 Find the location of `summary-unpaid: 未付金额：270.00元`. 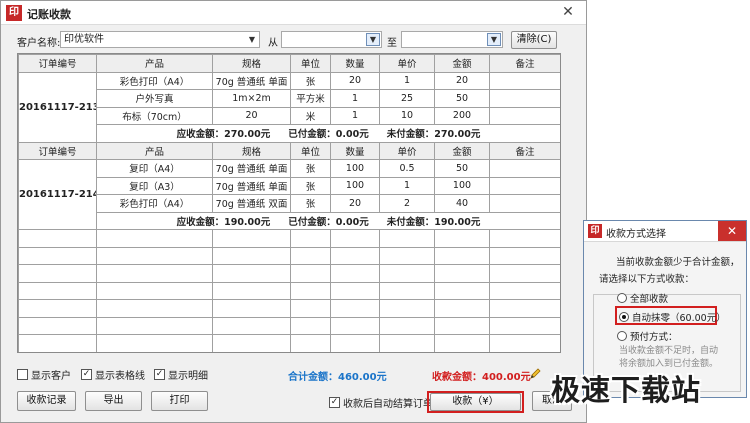

summary-unpaid: 未付金额：270.00元 is located at coordinates (433, 135).